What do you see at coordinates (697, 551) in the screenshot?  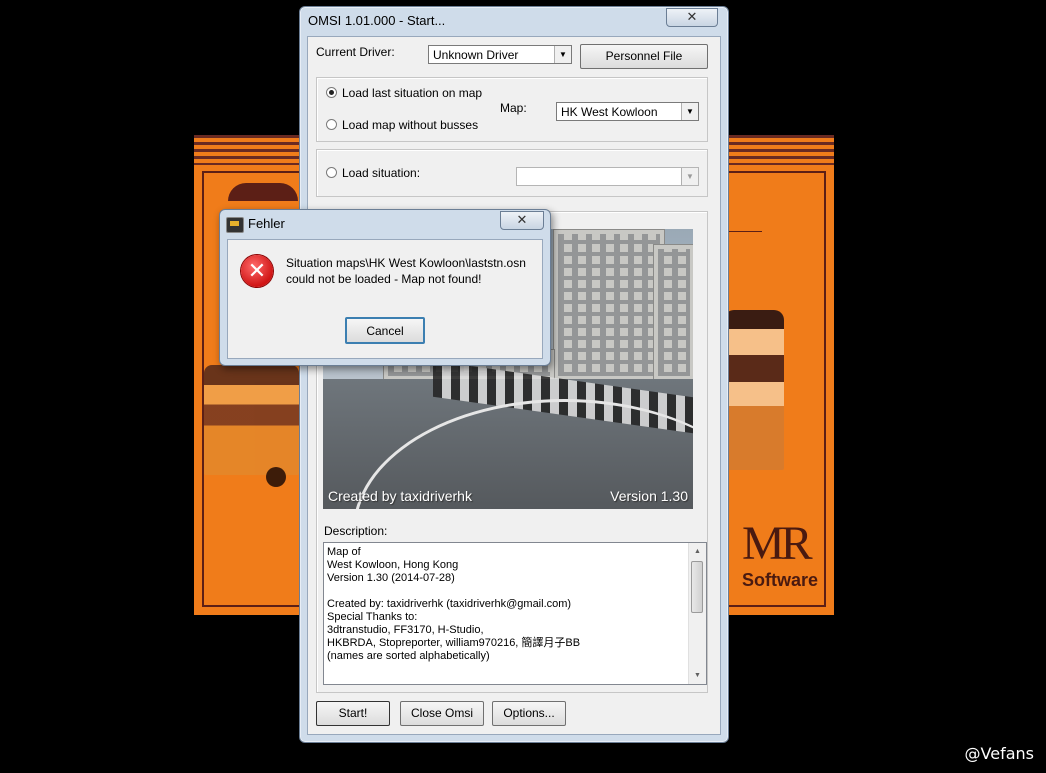 I see `scroll-up-icon: ▲` at bounding box center [697, 551].